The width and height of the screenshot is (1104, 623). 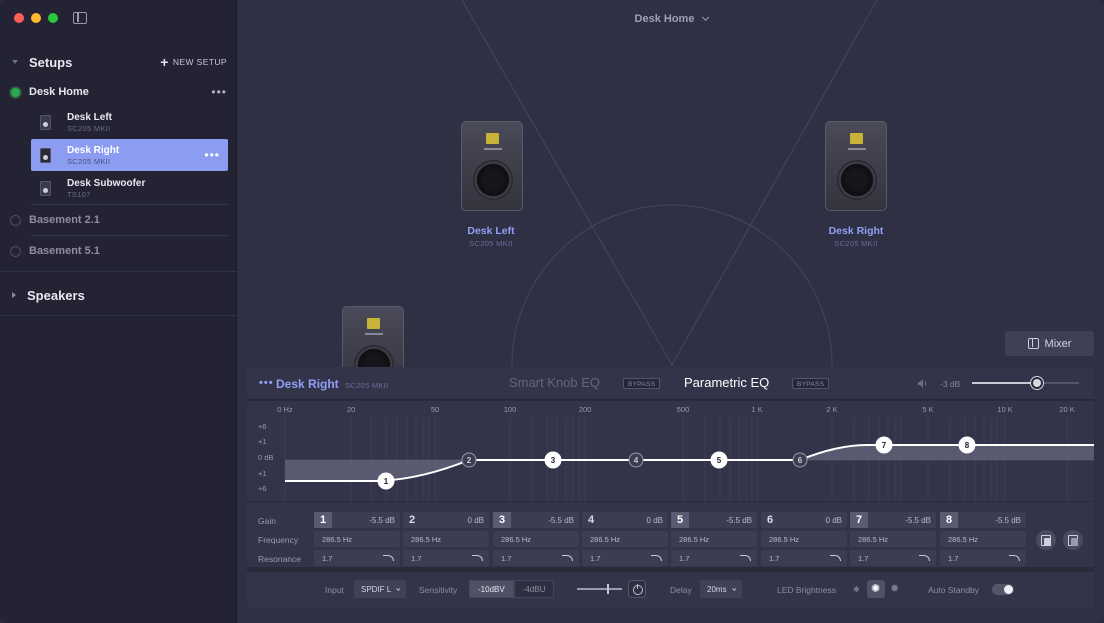 I want to click on eq-band-node: 2, so click(x=469, y=460).